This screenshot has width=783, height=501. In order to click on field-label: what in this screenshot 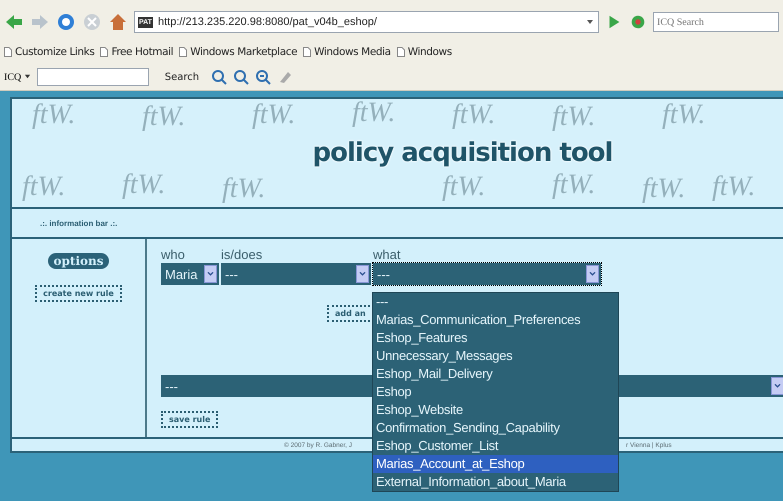, I will do `click(386, 254)`.